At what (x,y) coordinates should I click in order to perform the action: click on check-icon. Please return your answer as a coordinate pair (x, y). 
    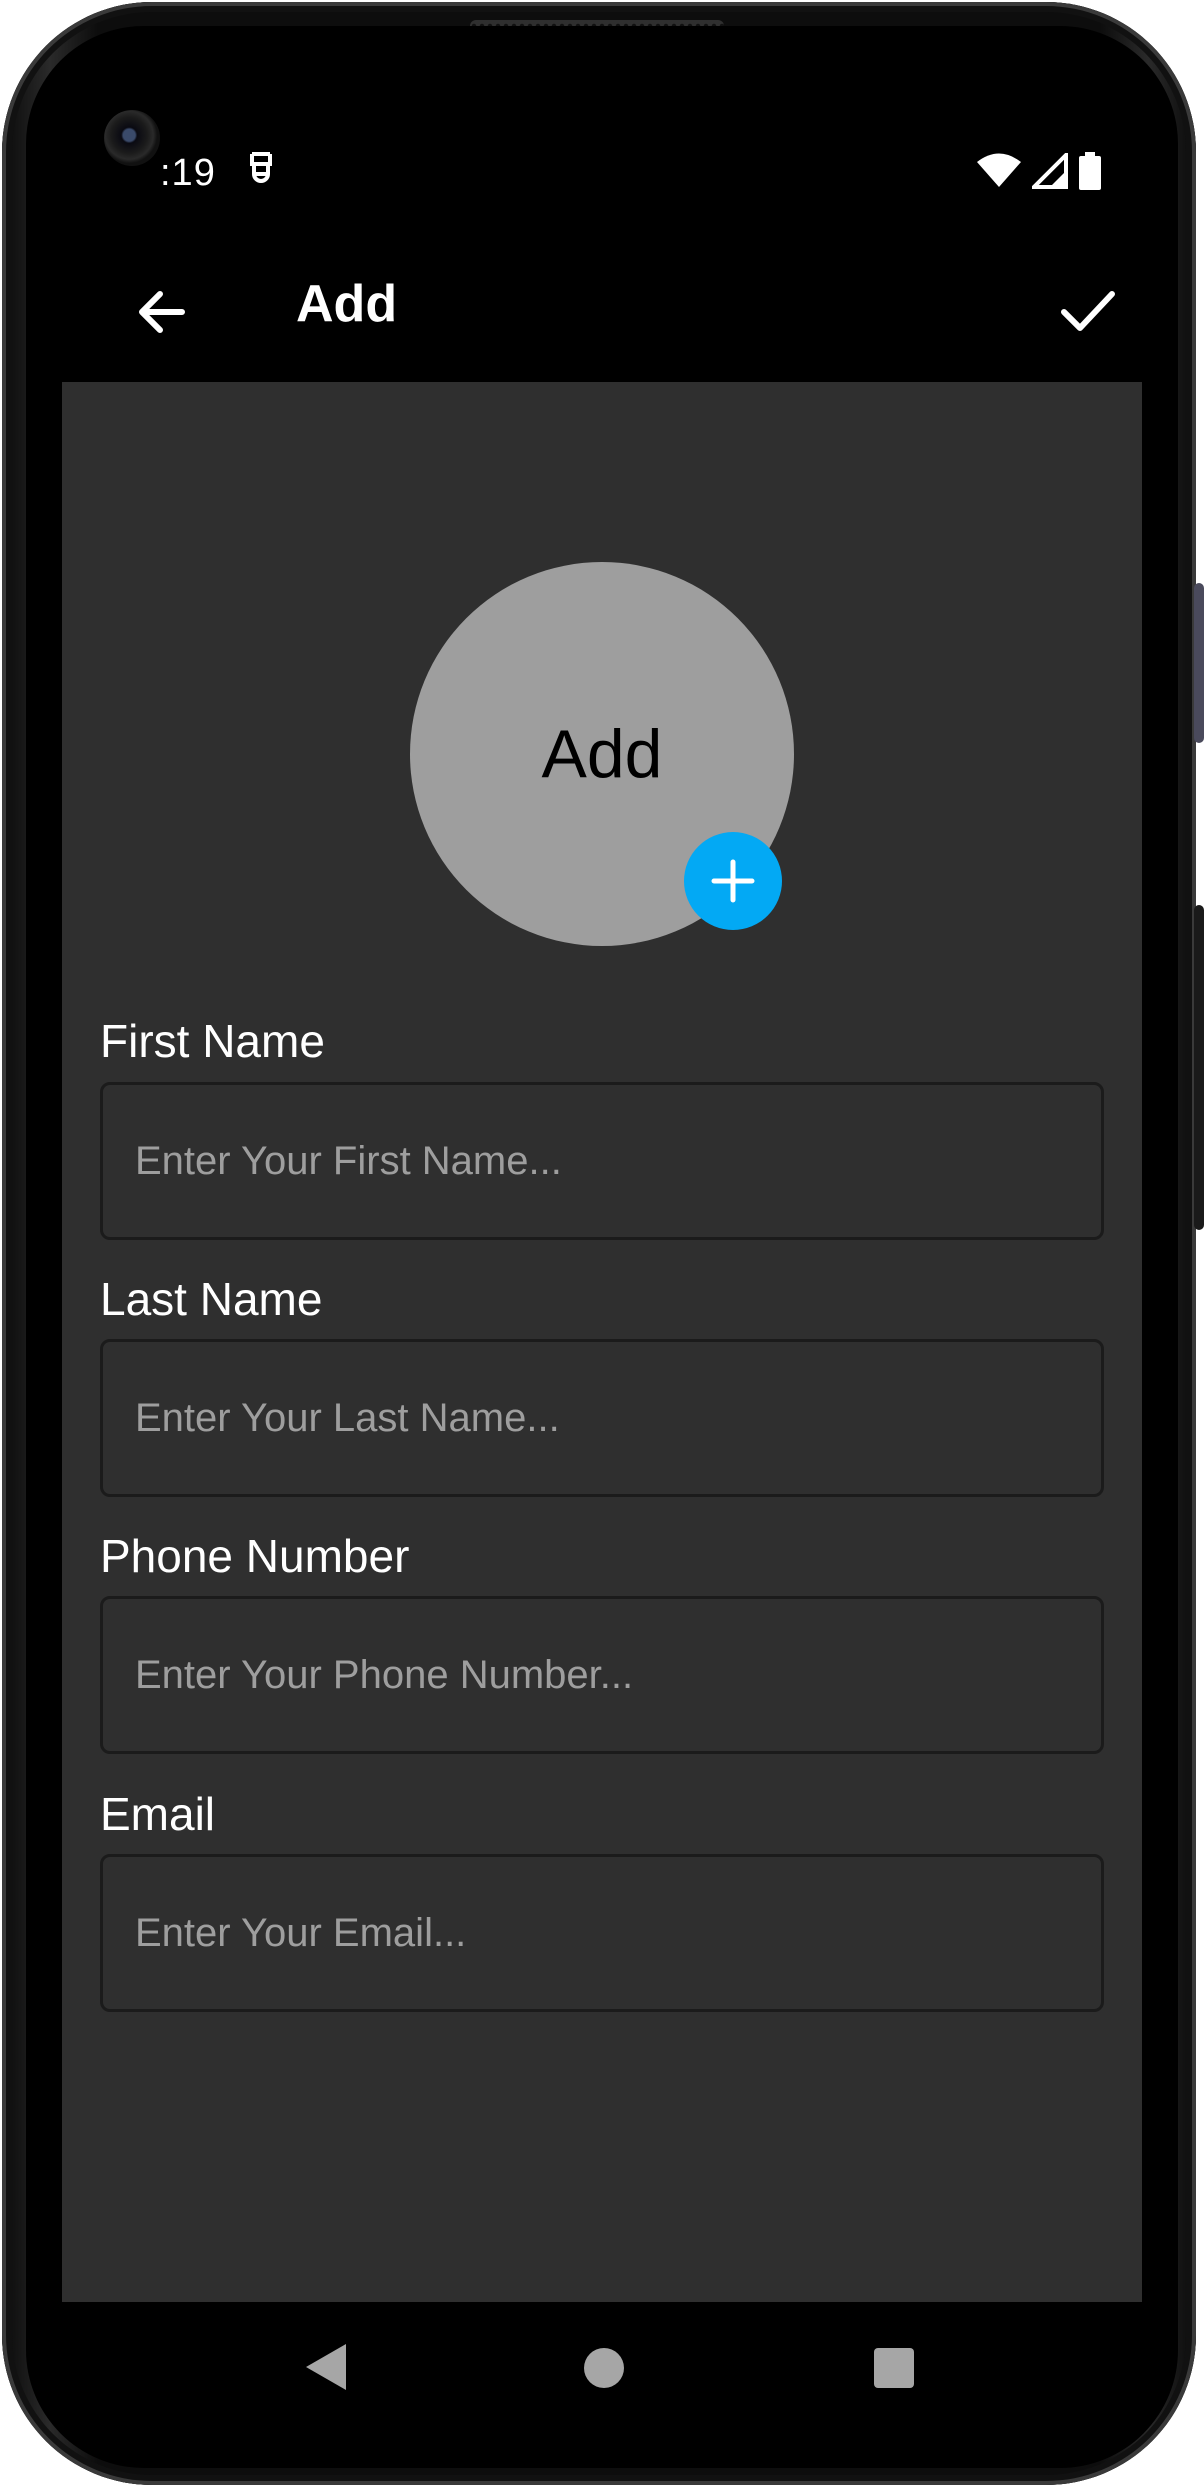
    Looking at the image, I should click on (1088, 311).